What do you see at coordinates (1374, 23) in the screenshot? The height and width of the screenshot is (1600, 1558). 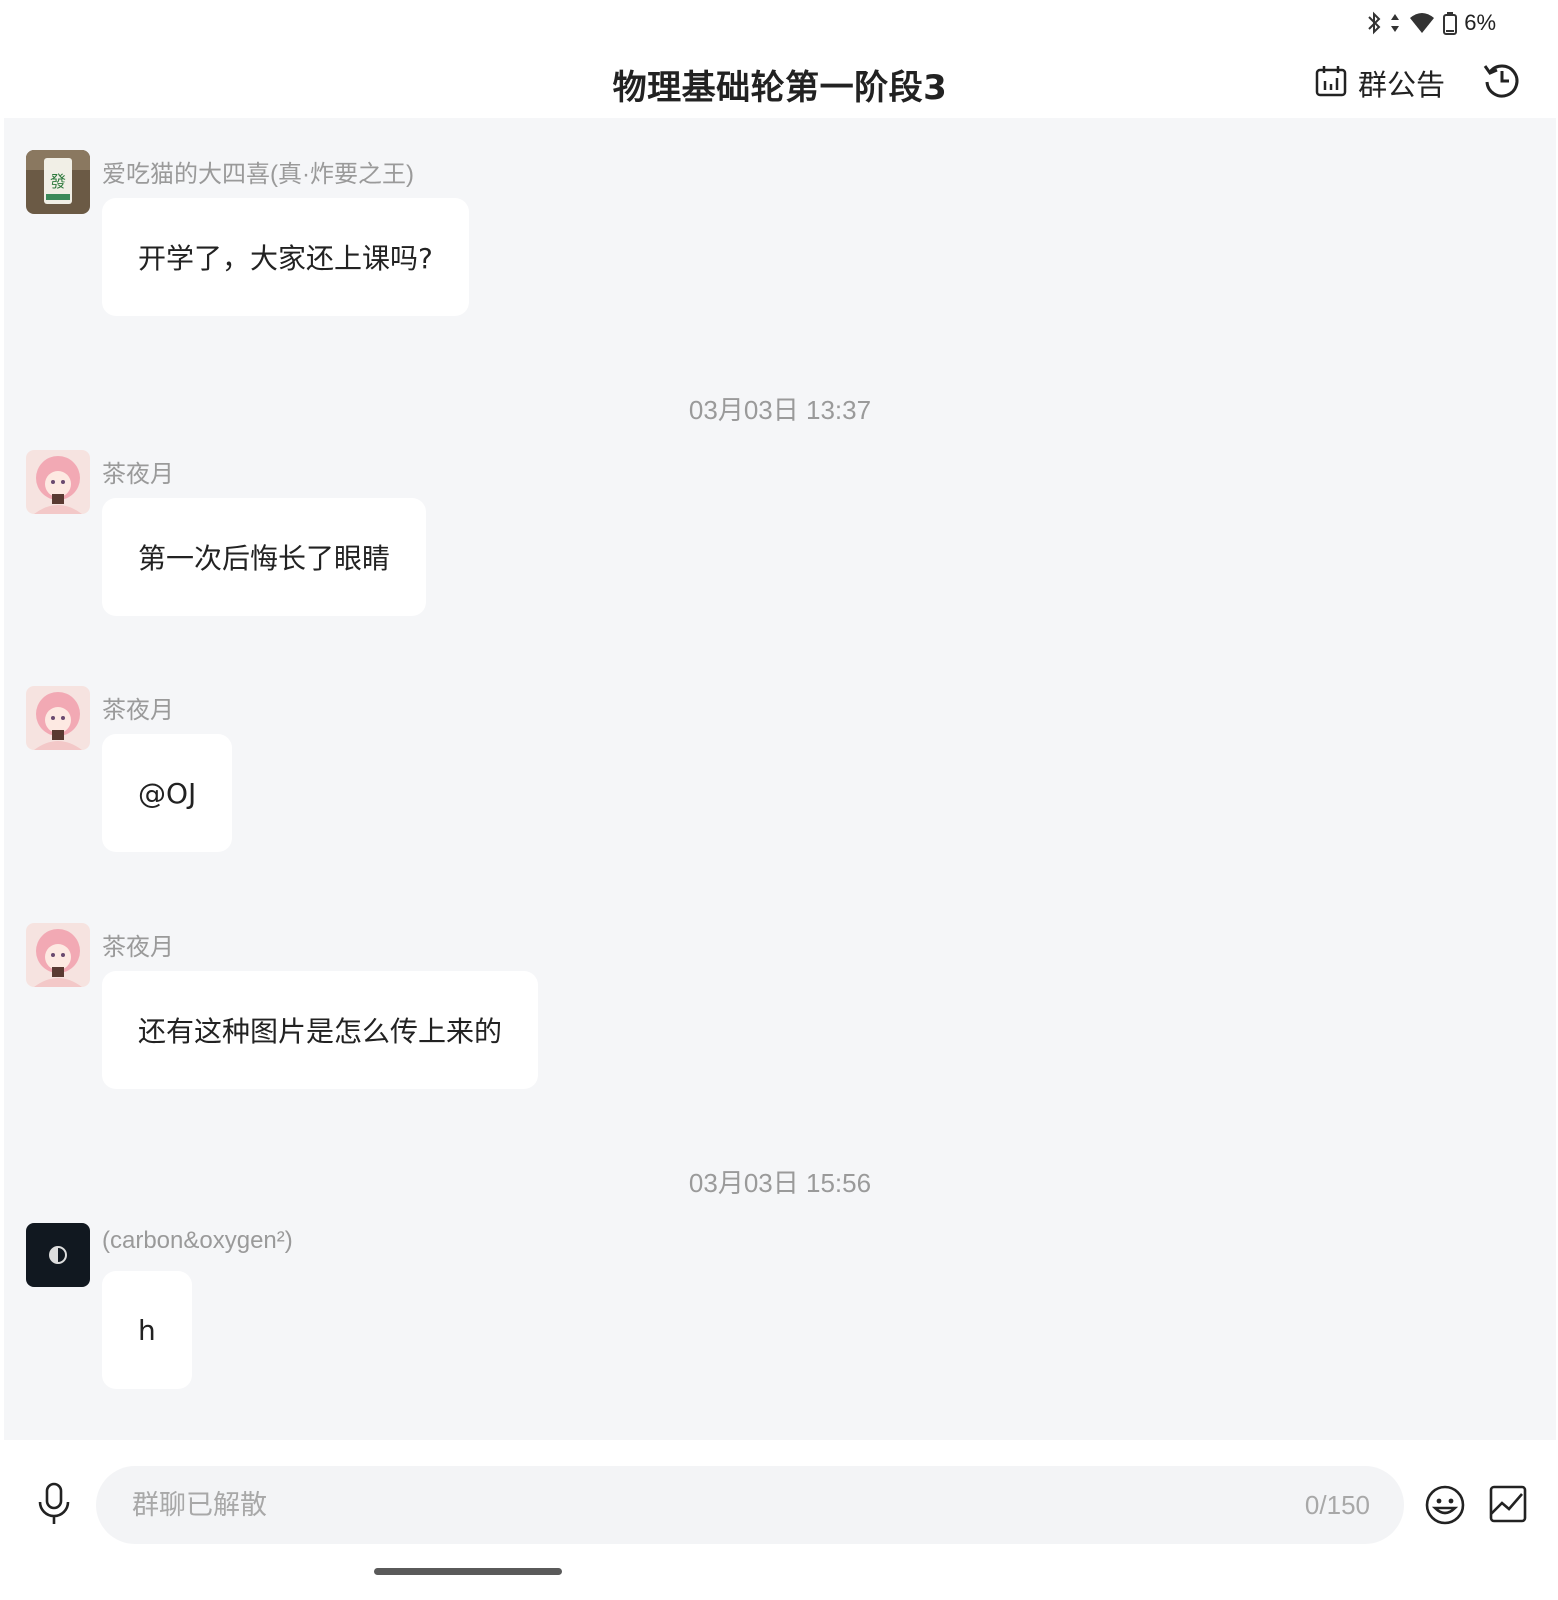 I see `bluetooth-icon` at bounding box center [1374, 23].